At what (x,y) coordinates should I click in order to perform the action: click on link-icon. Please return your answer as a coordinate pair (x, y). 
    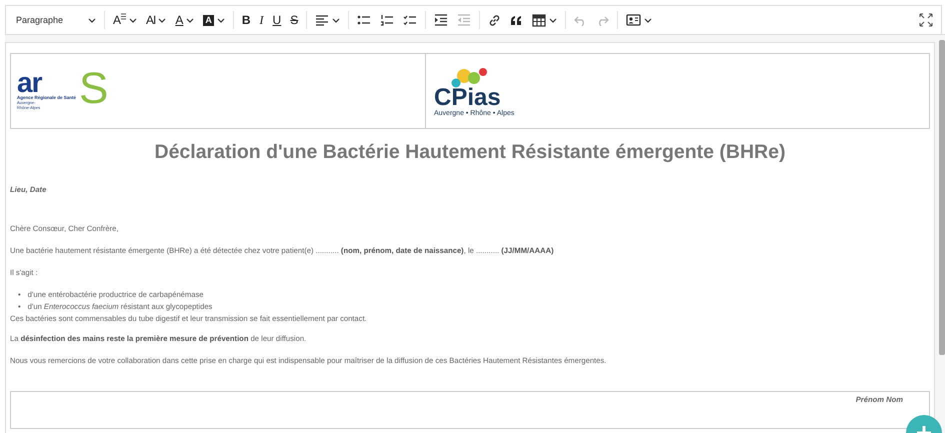
    Looking at the image, I should click on (495, 20).